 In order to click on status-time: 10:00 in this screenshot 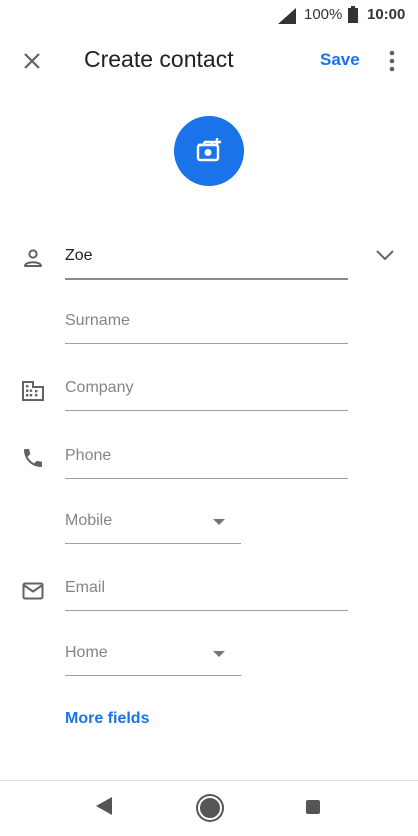, I will do `click(386, 14)`.